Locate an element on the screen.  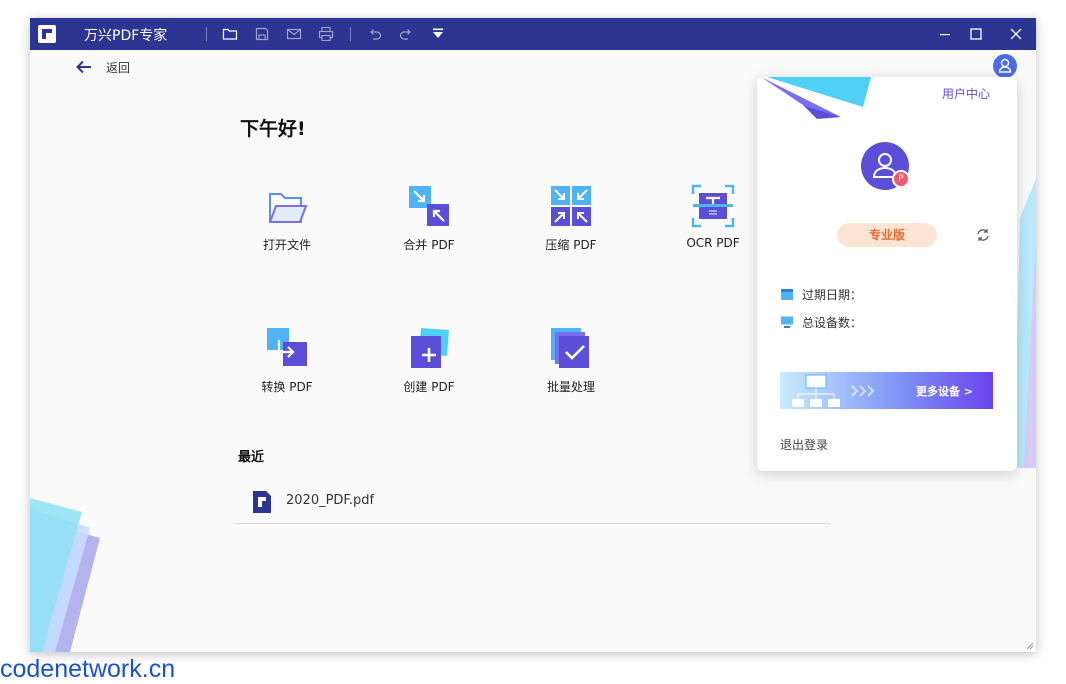
tool-label: 创建 PDF is located at coordinates (429, 387).